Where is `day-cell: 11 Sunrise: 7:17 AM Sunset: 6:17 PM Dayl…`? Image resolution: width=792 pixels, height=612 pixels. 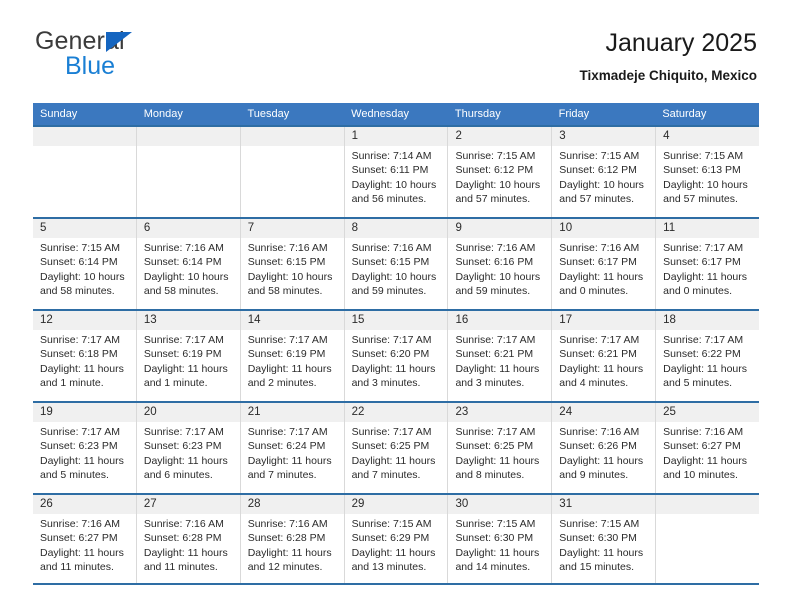 day-cell: 11 Sunrise: 7:17 AM Sunset: 6:17 PM Dayl… is located at coordinates (708, 264).